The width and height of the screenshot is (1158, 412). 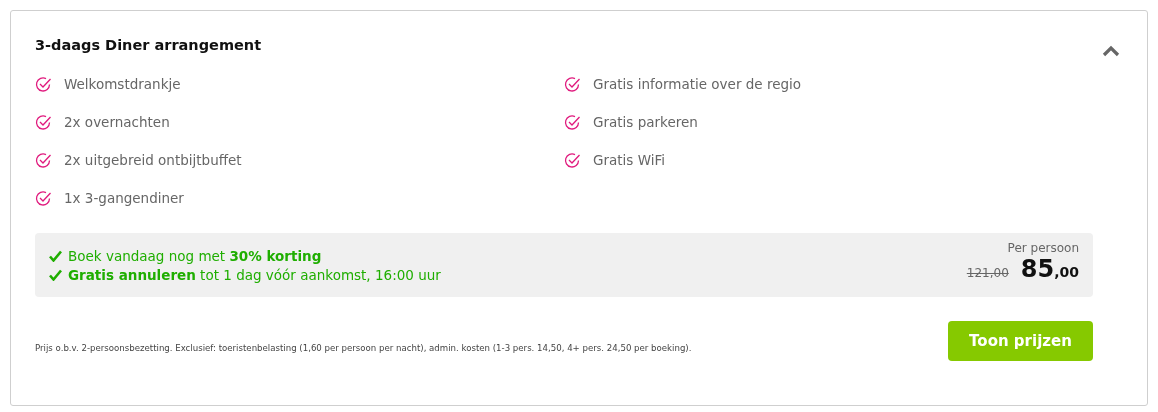 What do you see at coordinates (124, 198) in the screenshot?
I see `feature-text: 1x 3-gangendiner` at bounding box center [124, 198].